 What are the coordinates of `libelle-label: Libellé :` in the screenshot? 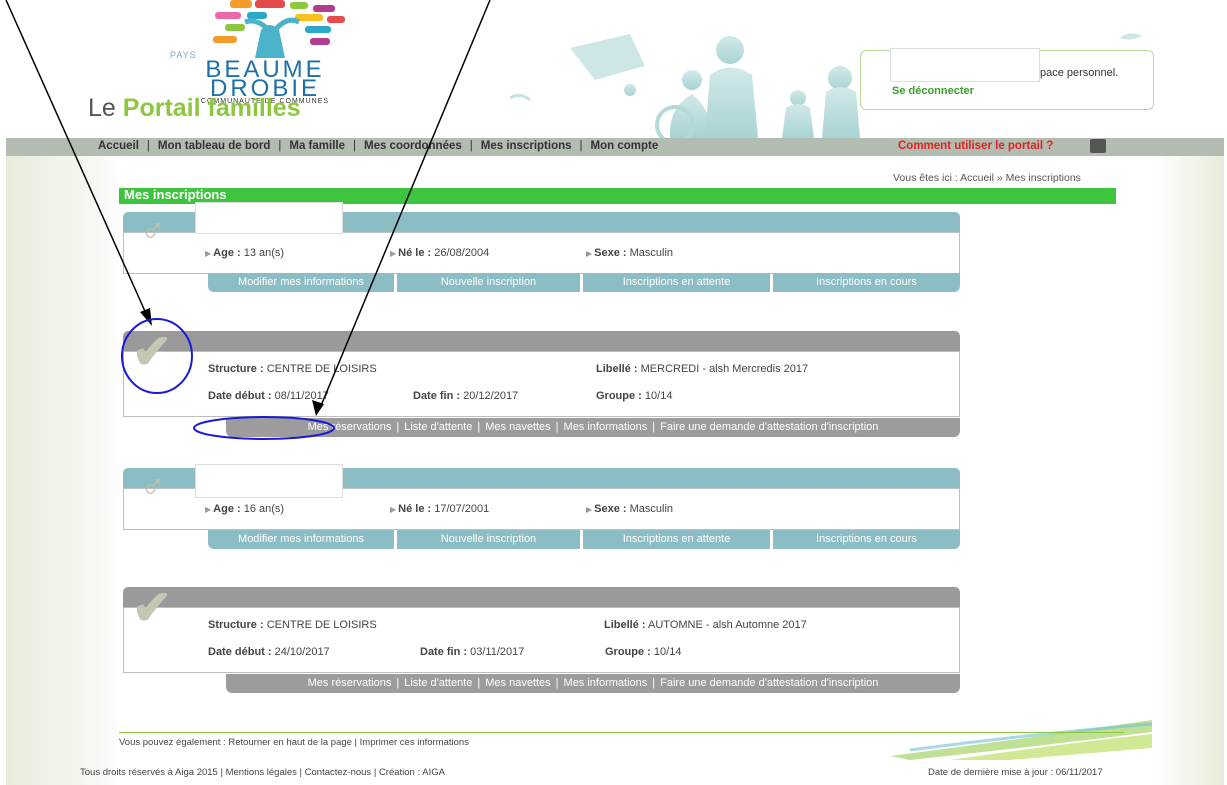 It's located at (617, 369).